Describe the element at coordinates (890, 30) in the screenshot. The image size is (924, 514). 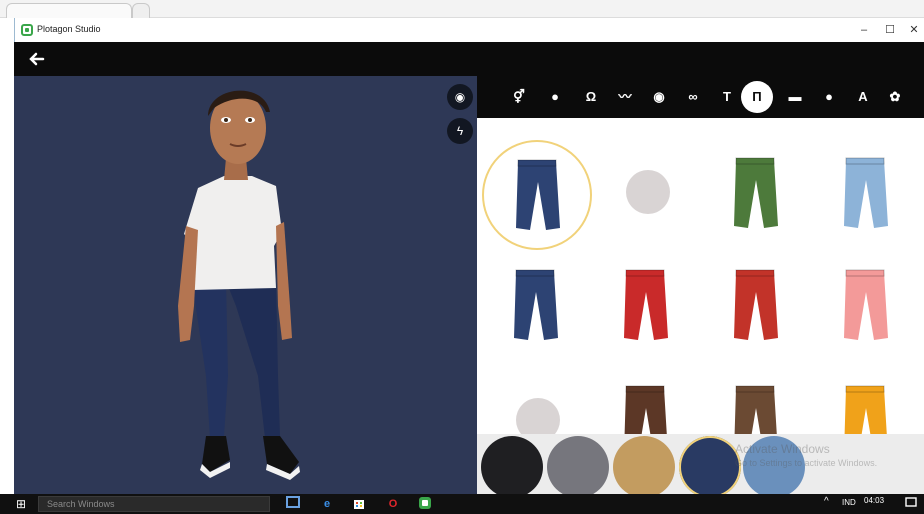
I see `maximize-button: ☐` at that location.